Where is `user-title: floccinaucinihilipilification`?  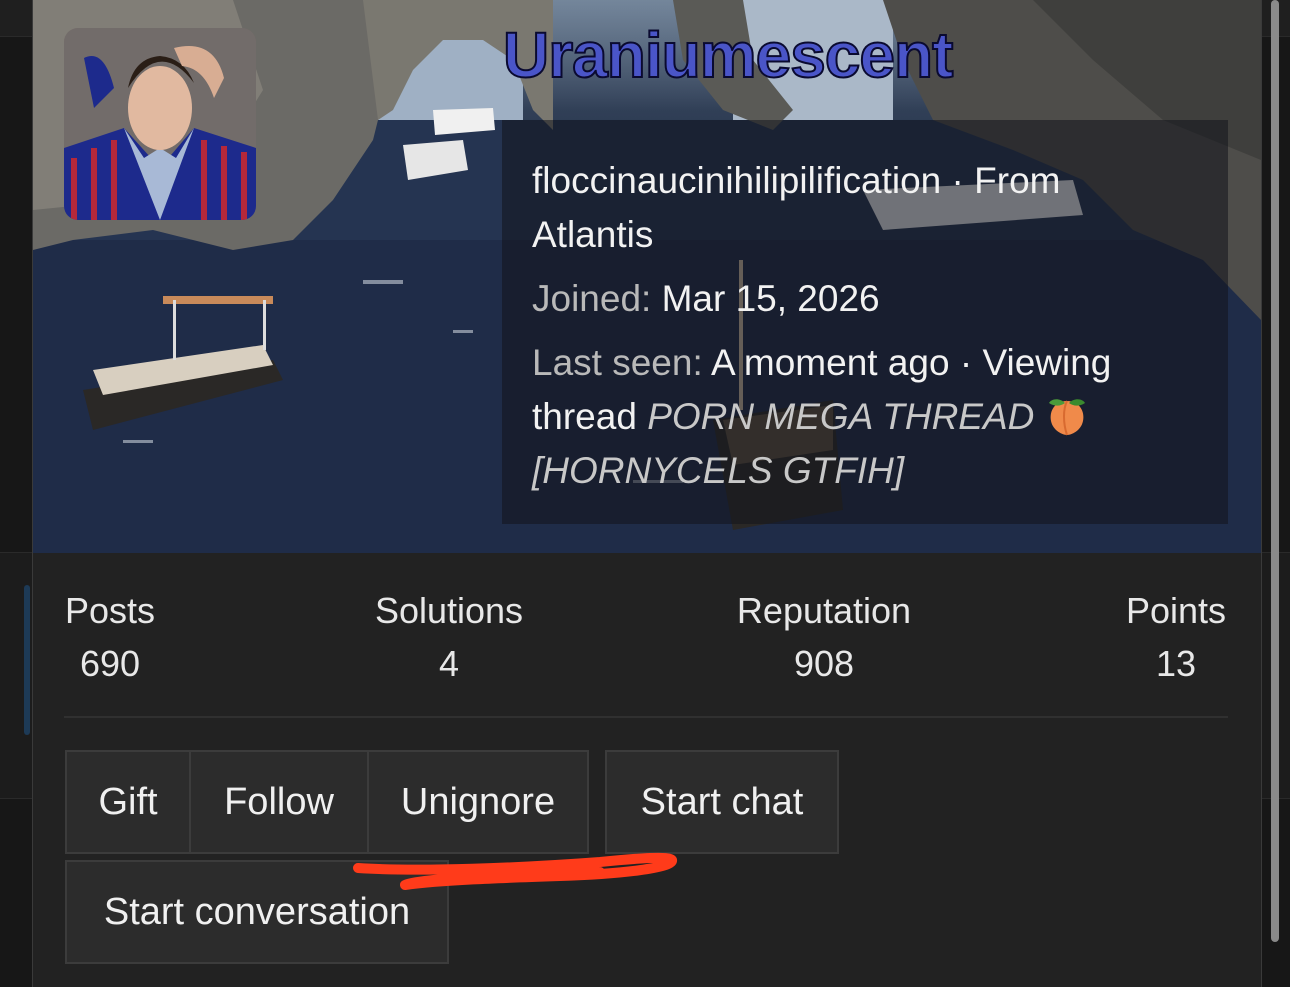 user-title: floccinaucinihilipilification is located at coordinates (737, 180).